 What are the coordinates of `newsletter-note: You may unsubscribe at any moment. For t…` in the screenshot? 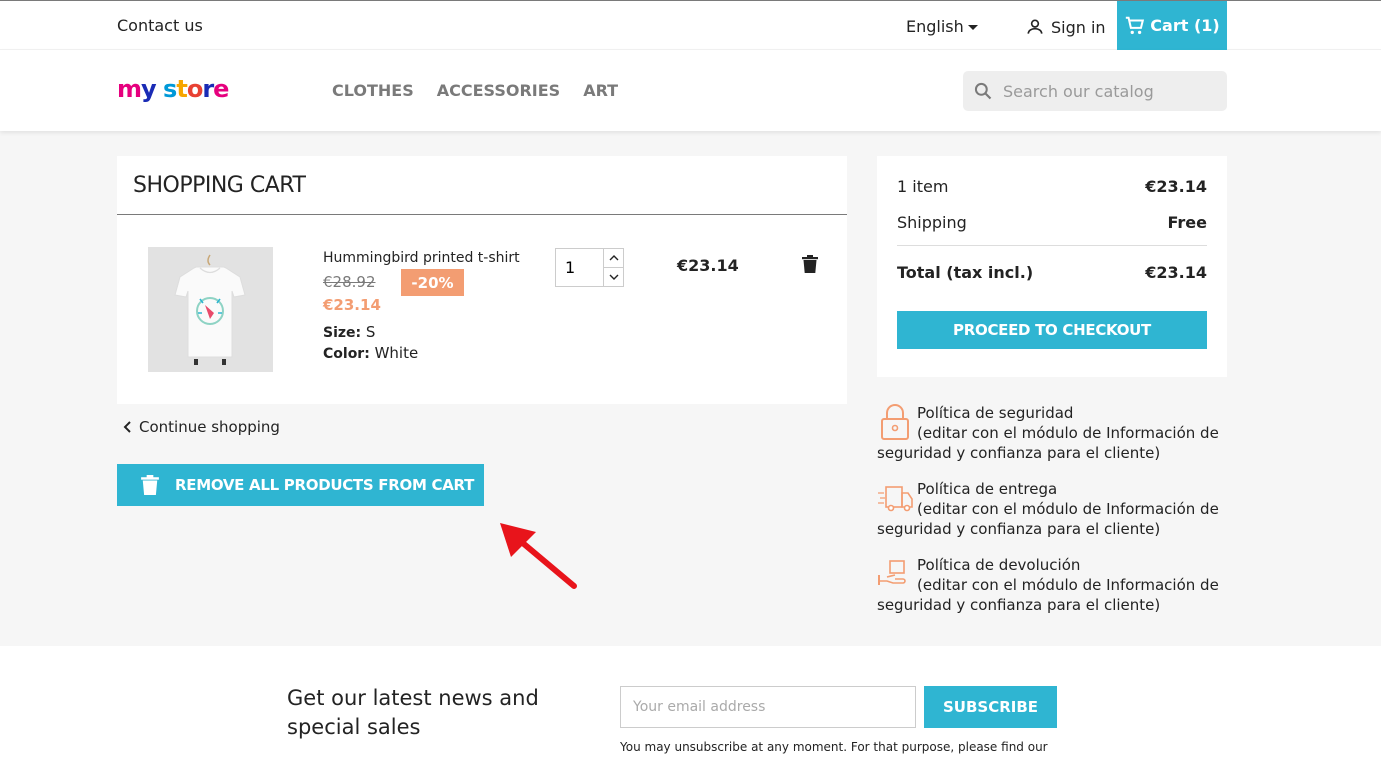 It's located at (834, 747).